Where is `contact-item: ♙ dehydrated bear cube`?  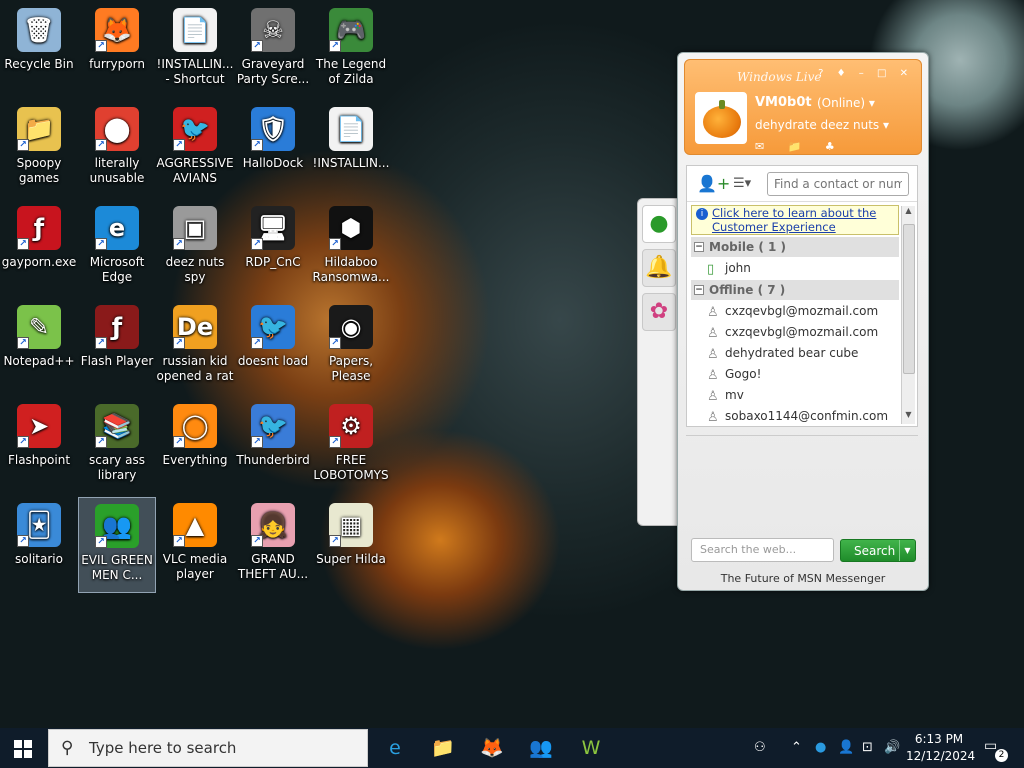 contact-item: ♙ dehydrated bear cube is located at coordinates (795, 353).